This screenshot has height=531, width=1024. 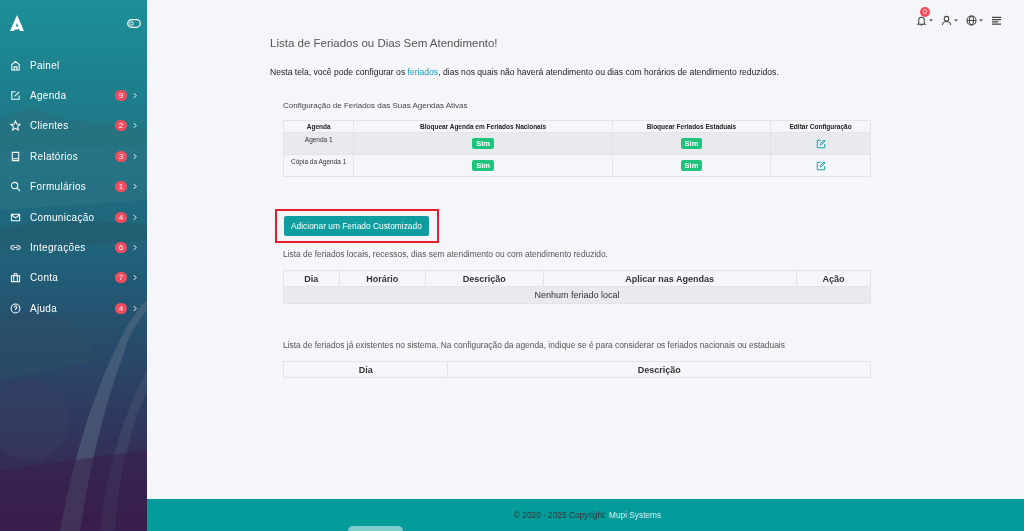 I want to click on nav-item: Integrações 6, so click(x=73, y=247).